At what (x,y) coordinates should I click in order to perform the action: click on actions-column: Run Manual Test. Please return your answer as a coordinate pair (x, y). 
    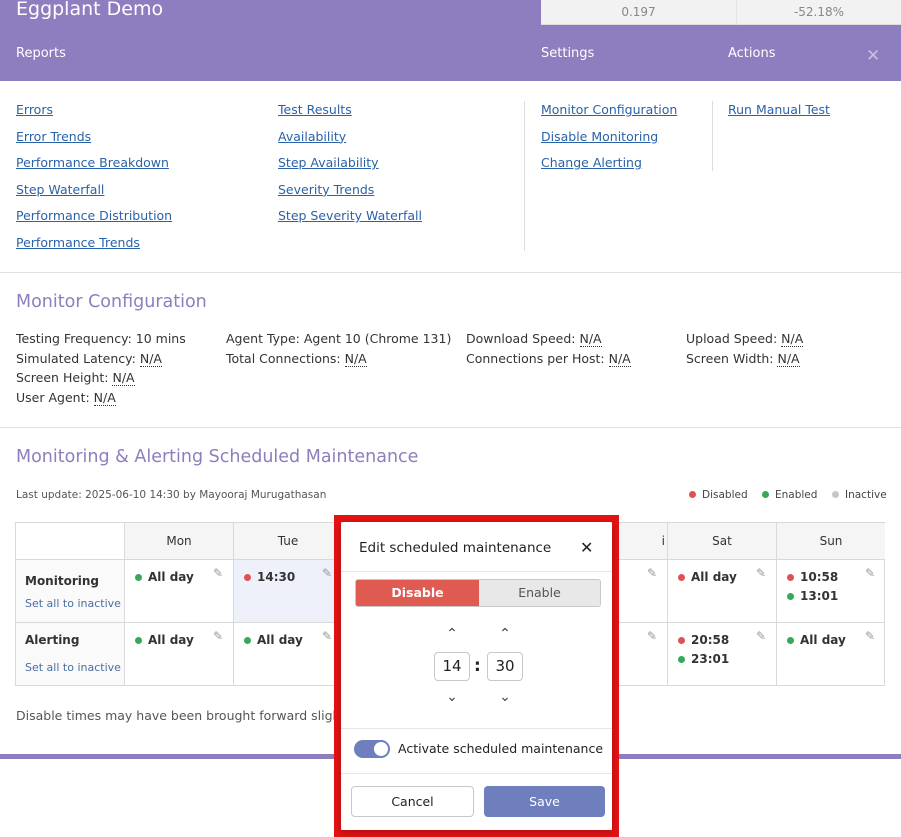
    Looking at the image, I should click on (779, 114).